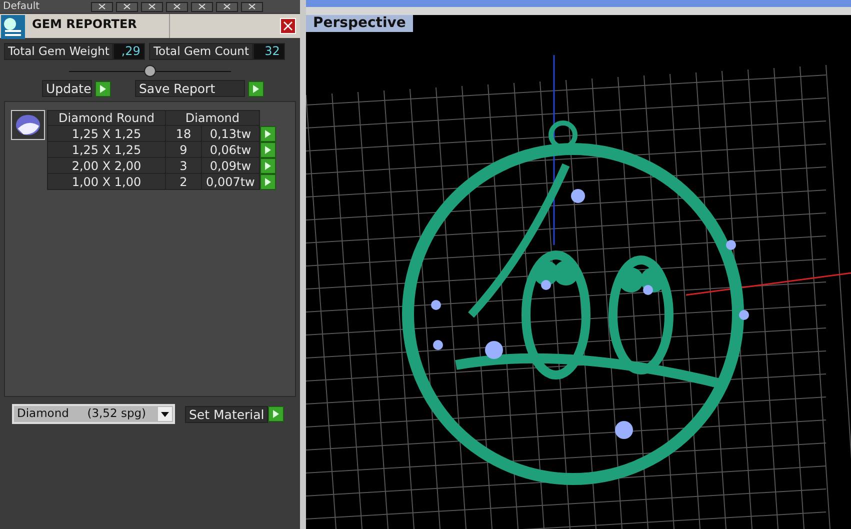 Image resolution: width=851 pixels, height=529 pixels. I want to click on panel-title: GEM REPORTER, so click(98, 26).